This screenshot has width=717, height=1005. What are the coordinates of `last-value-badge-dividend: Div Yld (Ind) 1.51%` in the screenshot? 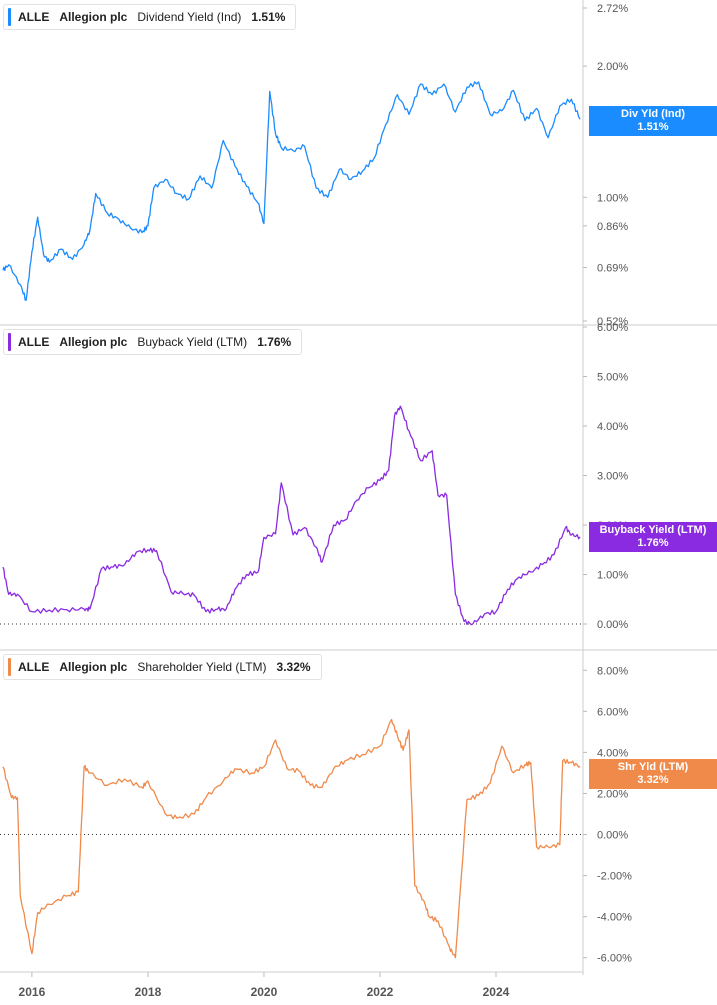 It's located at (653, 121).